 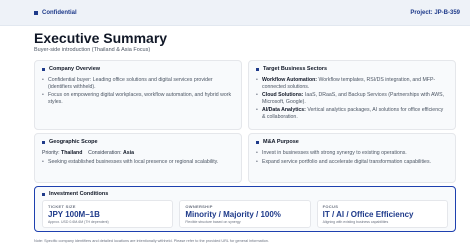 What do you see at coordinates (129, 153) in the screenshot?
I see `consideration-value: Asia` at bounding box center [129, 153].